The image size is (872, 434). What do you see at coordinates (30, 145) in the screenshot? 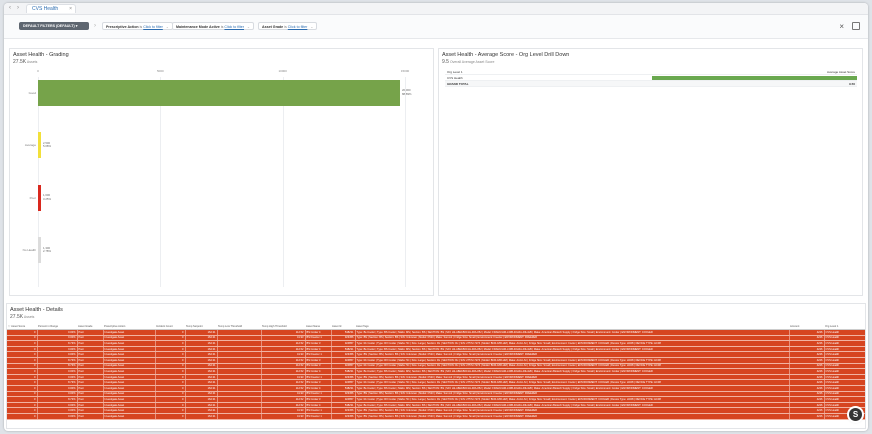
I see `category-label: Average` at bounding box center [30, 145].